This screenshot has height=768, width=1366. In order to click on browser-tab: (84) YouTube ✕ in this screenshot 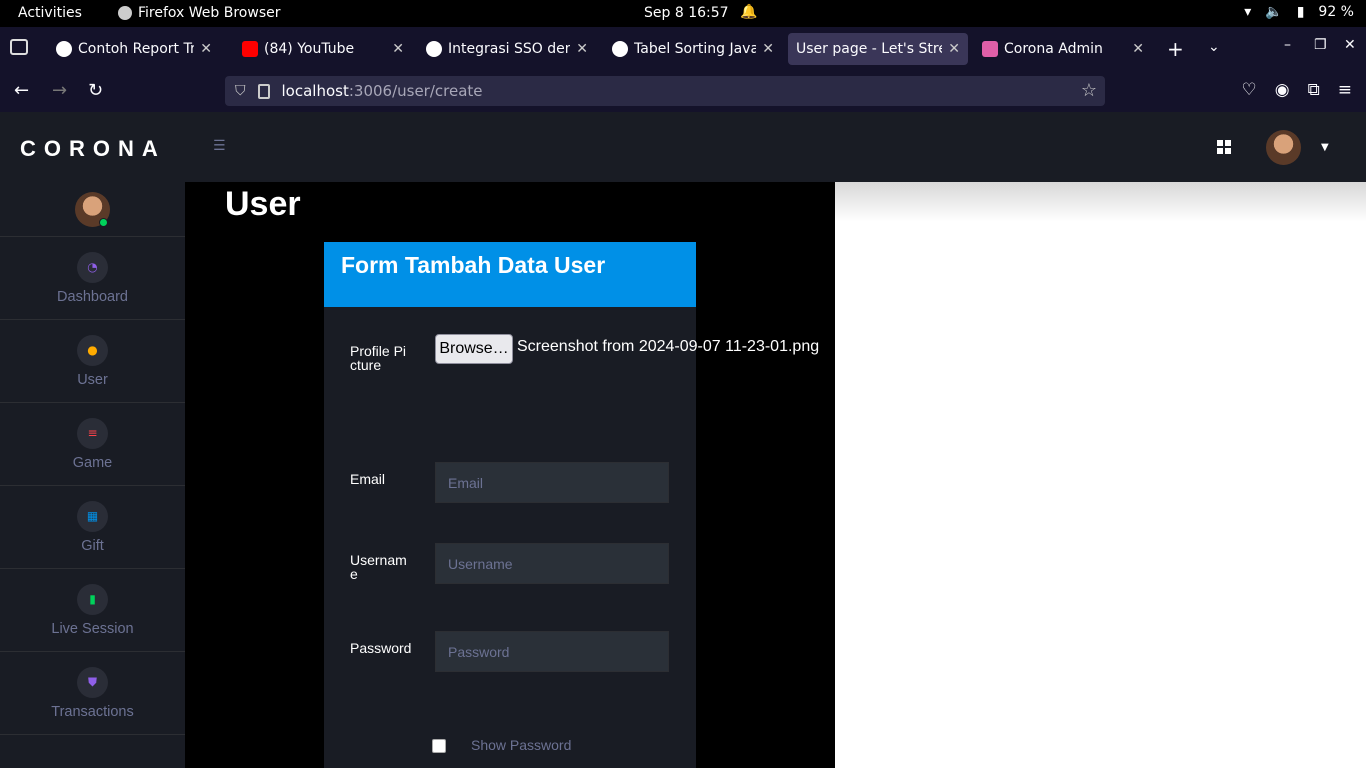, I will do `click(323, 49)`.